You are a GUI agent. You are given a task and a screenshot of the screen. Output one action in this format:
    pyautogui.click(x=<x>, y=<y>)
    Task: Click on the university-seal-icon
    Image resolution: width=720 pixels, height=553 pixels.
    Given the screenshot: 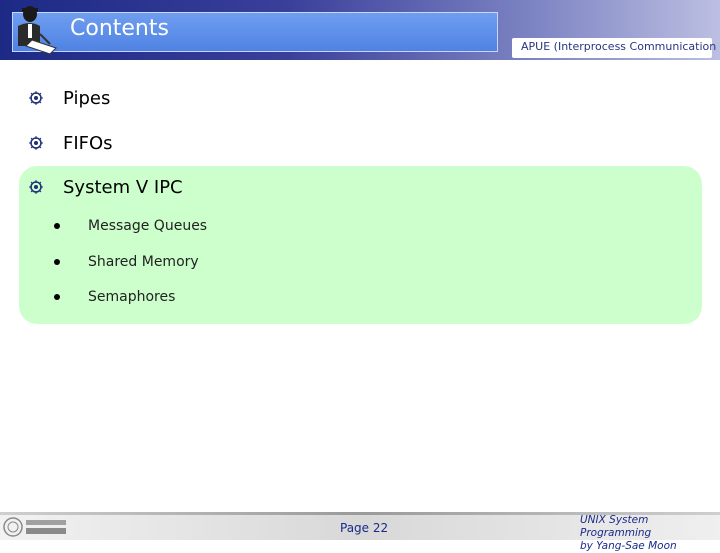 What is the action you would take?
    pyautogui.click(x=34, y=527)
    